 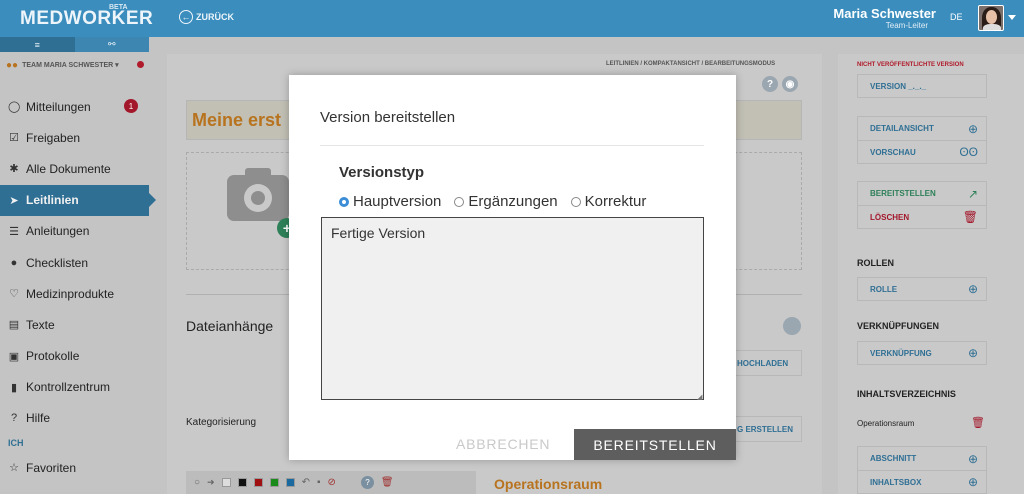 What do you see at coordinates (14, 387) in the screenshot?
I see `bar-chart-icon: ▮` at bounding box center [14, 387].